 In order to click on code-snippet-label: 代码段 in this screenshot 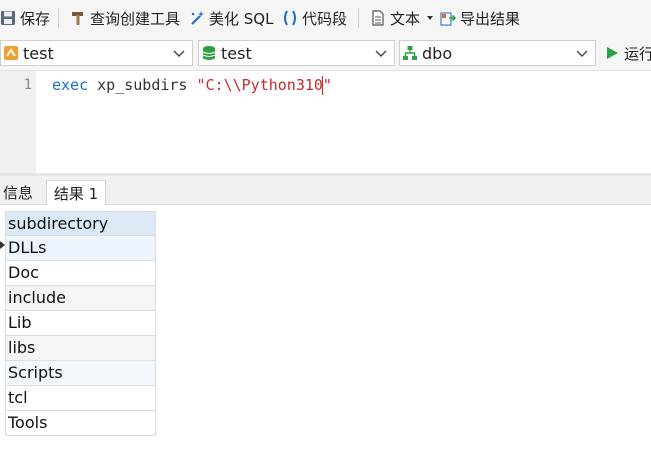, I will do `click(325, 18)`.